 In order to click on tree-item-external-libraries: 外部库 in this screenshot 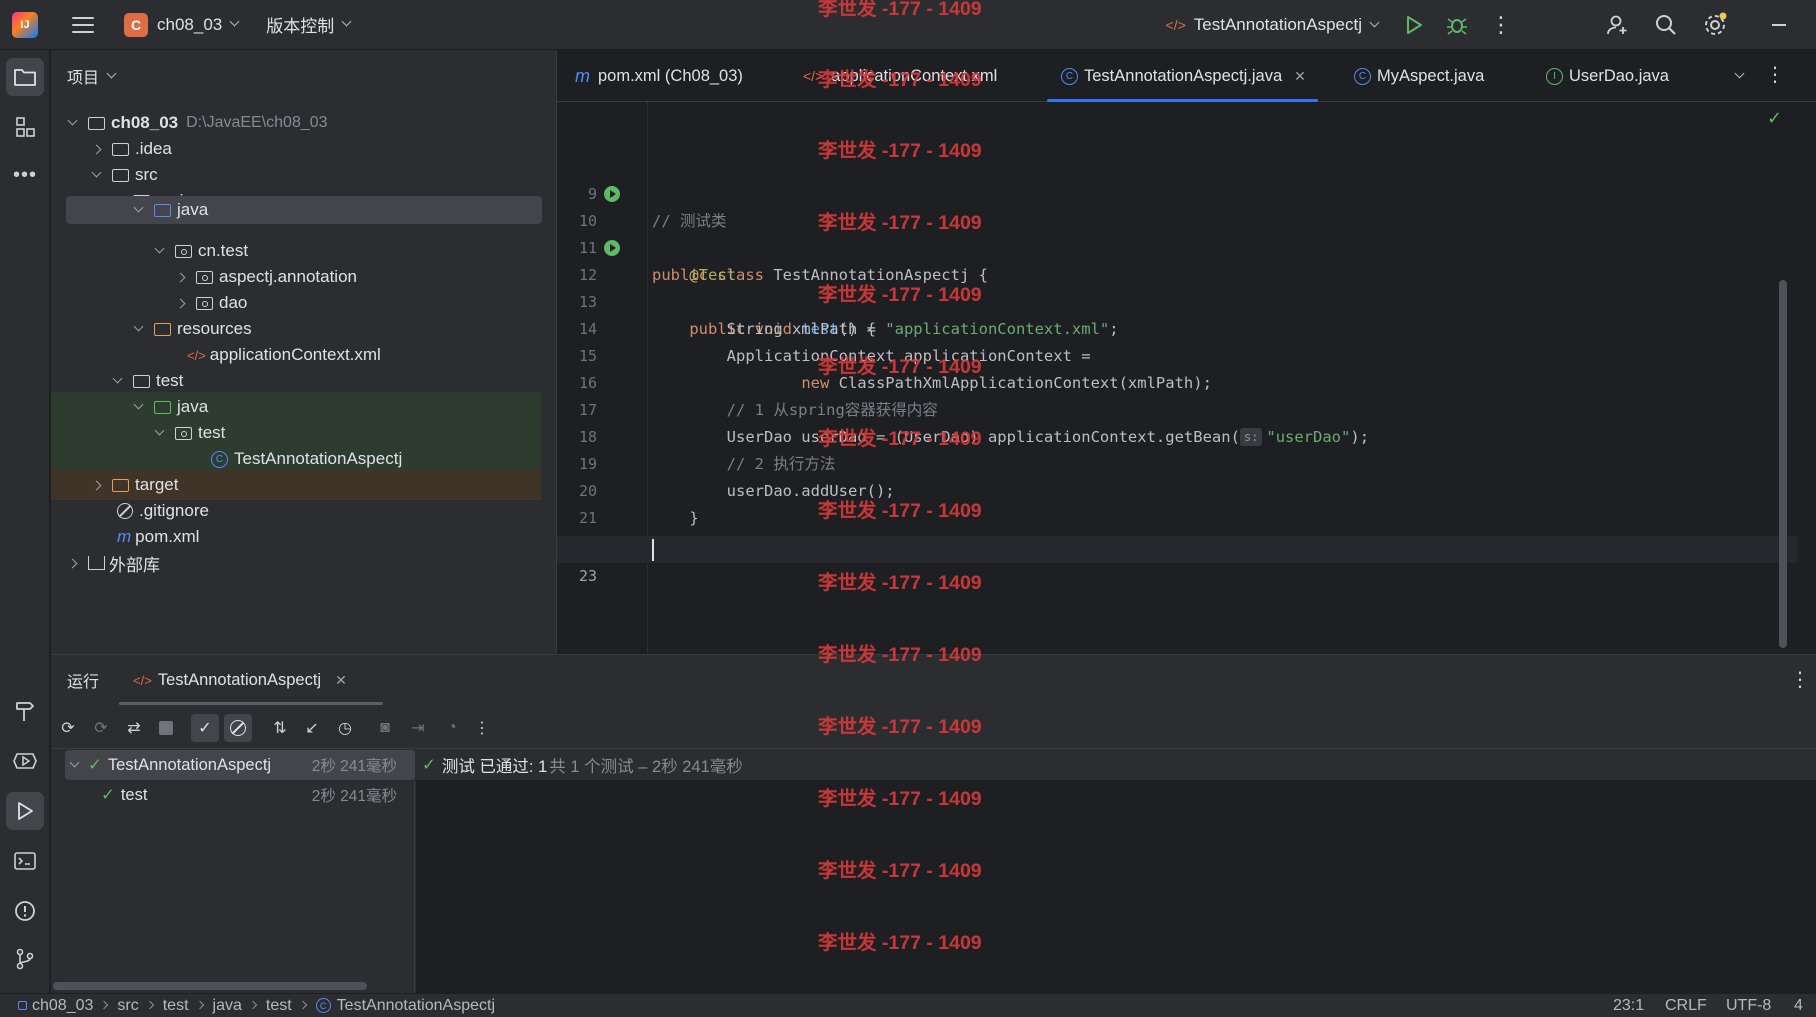, I will do `click(296, 563)`.